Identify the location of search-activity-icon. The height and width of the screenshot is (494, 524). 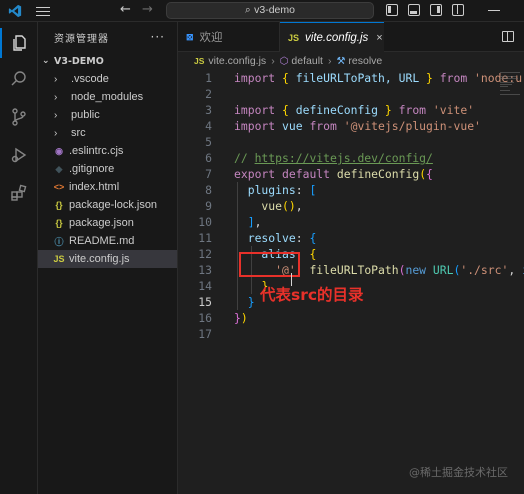
(19, 79).